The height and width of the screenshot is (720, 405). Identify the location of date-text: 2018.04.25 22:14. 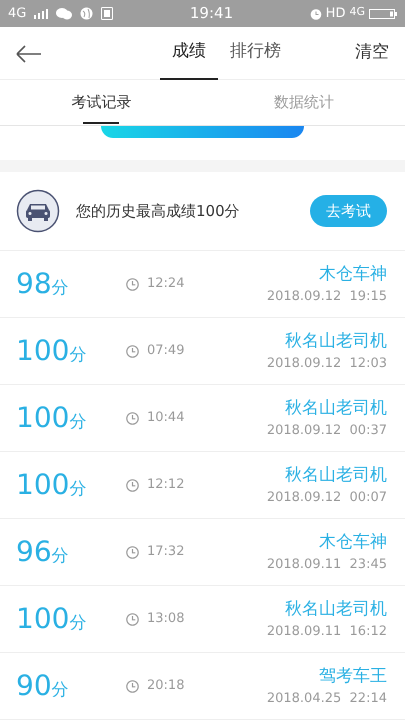
(326, 699).